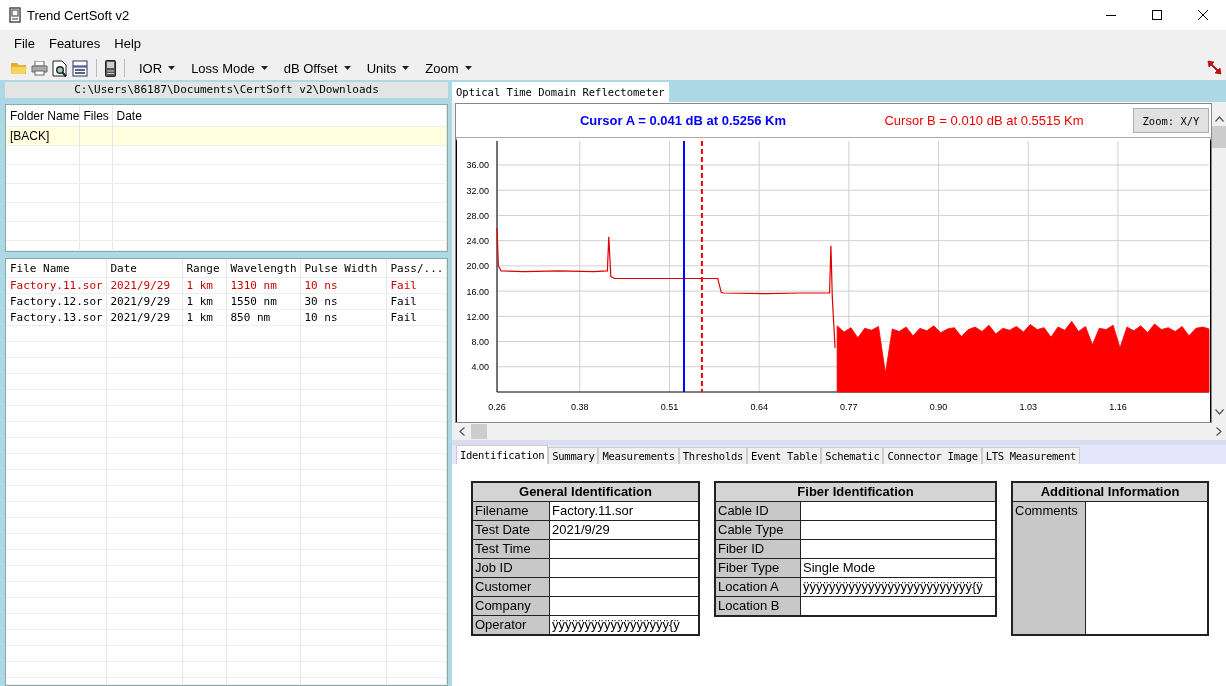  What do you see at coordinates (1215, 68) in the screenshot?
I see `arrows-icon` at bounding box center [1215, 68].